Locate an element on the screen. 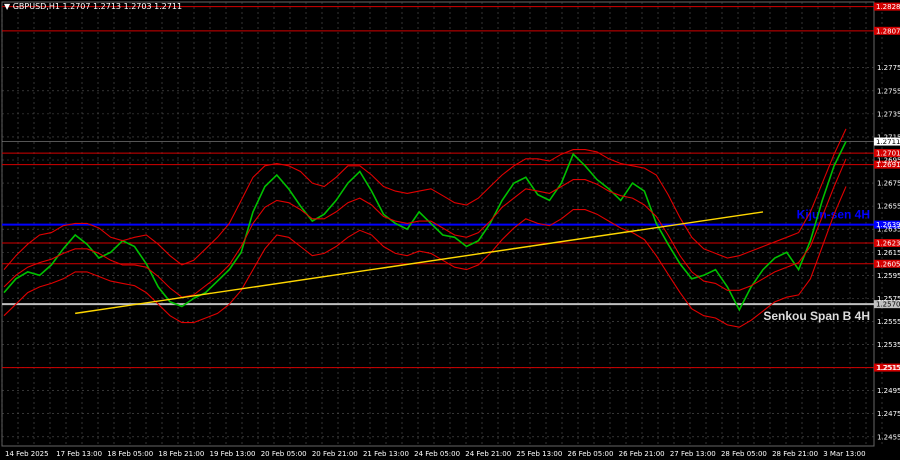  y-tick-label: 1.2475 is located at coordinates (888, 414).